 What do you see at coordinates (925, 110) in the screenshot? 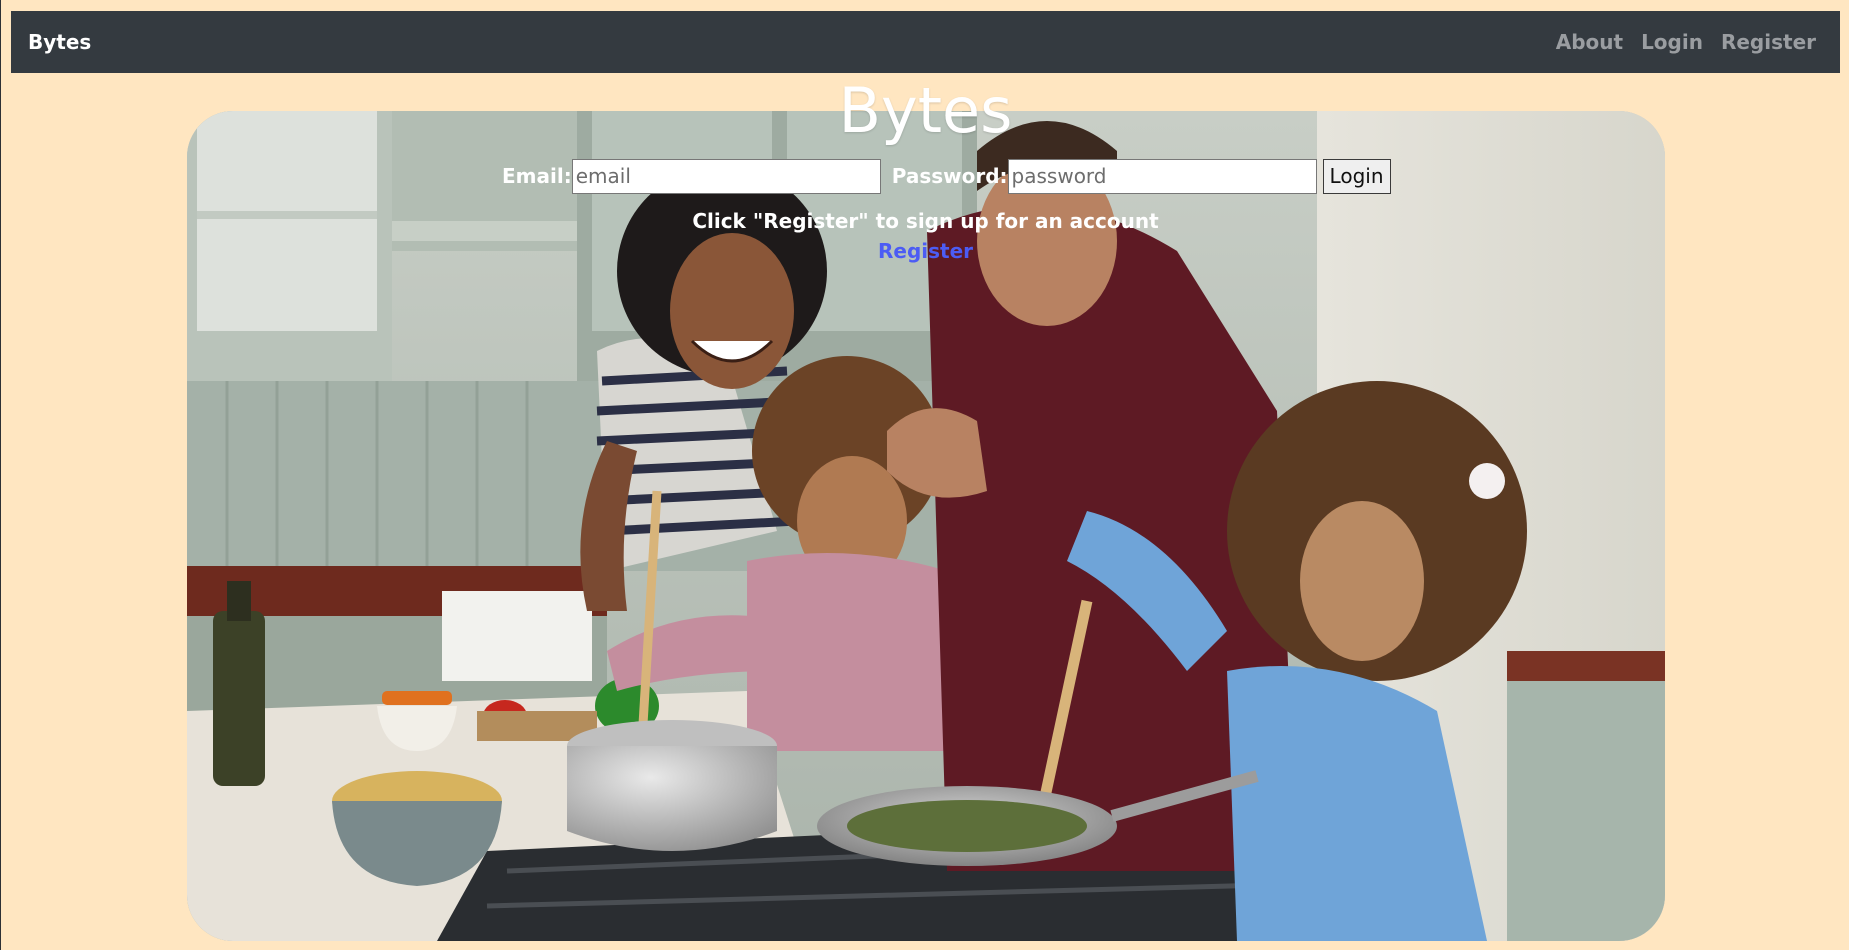
I see `page-title: Bytes` at bounding box center [925, 110].